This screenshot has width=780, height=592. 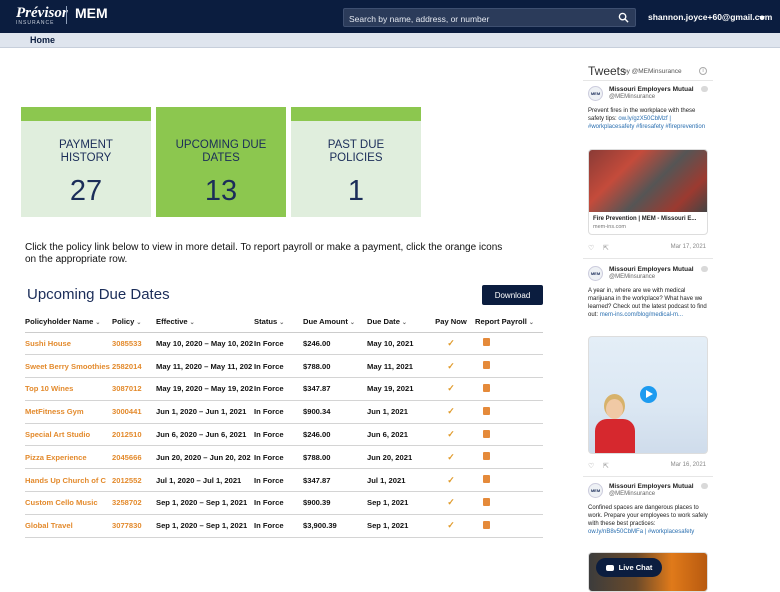 I want to click on payment-history-card: PAYMENT HISTORY 27, so click(x=86, y=162).